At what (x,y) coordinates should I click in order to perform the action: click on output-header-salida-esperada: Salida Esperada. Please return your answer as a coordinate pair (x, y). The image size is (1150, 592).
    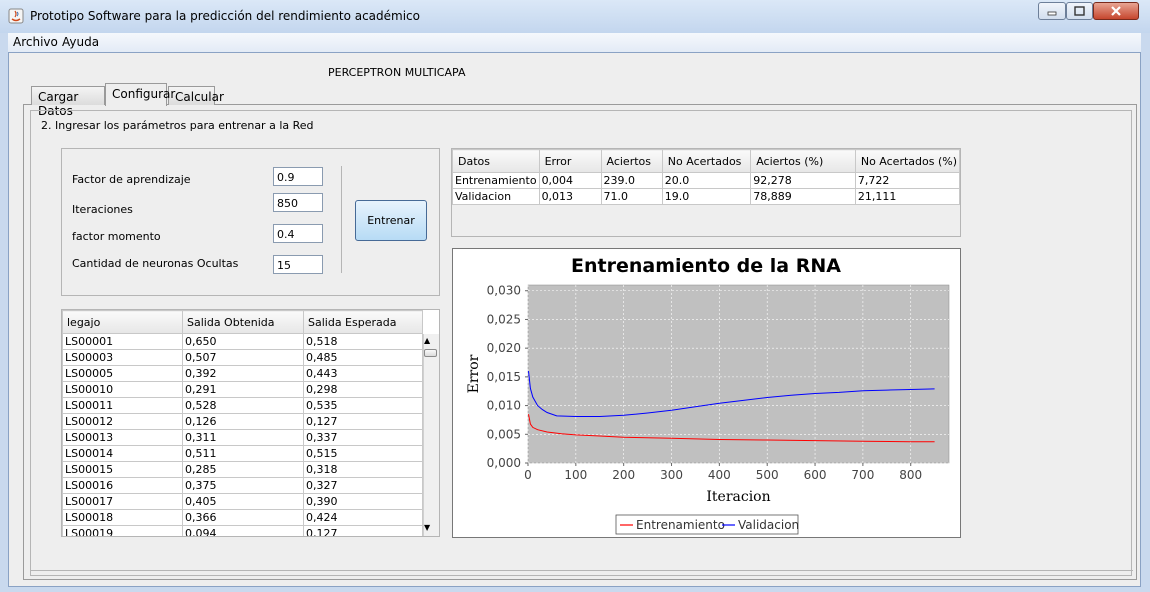
    Looking at the image, I should click on (363, 322).